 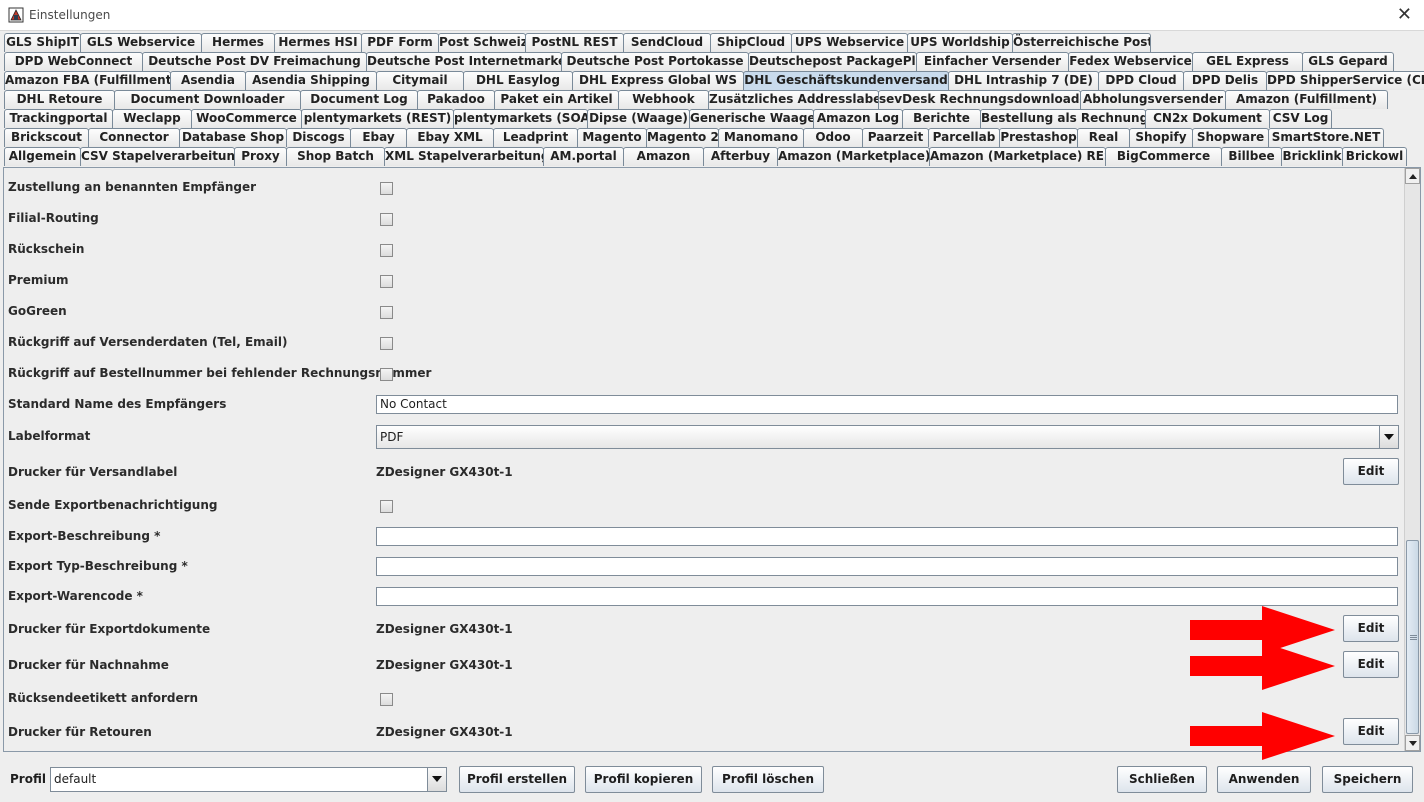 I want to click on edit-retouren-printer-button: Edit, so click(x=1371, y=731).